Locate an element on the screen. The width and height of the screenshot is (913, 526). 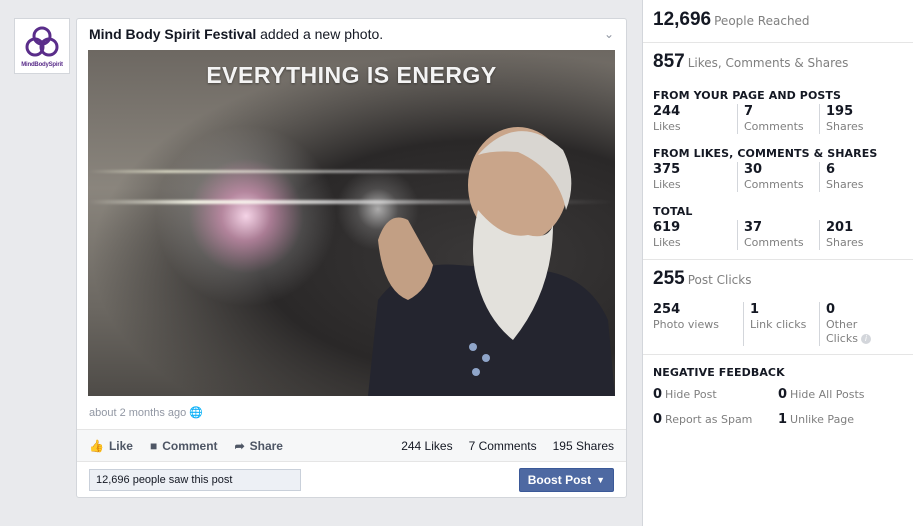
like-button: 👍 Like is located at coordinates (111, 446).